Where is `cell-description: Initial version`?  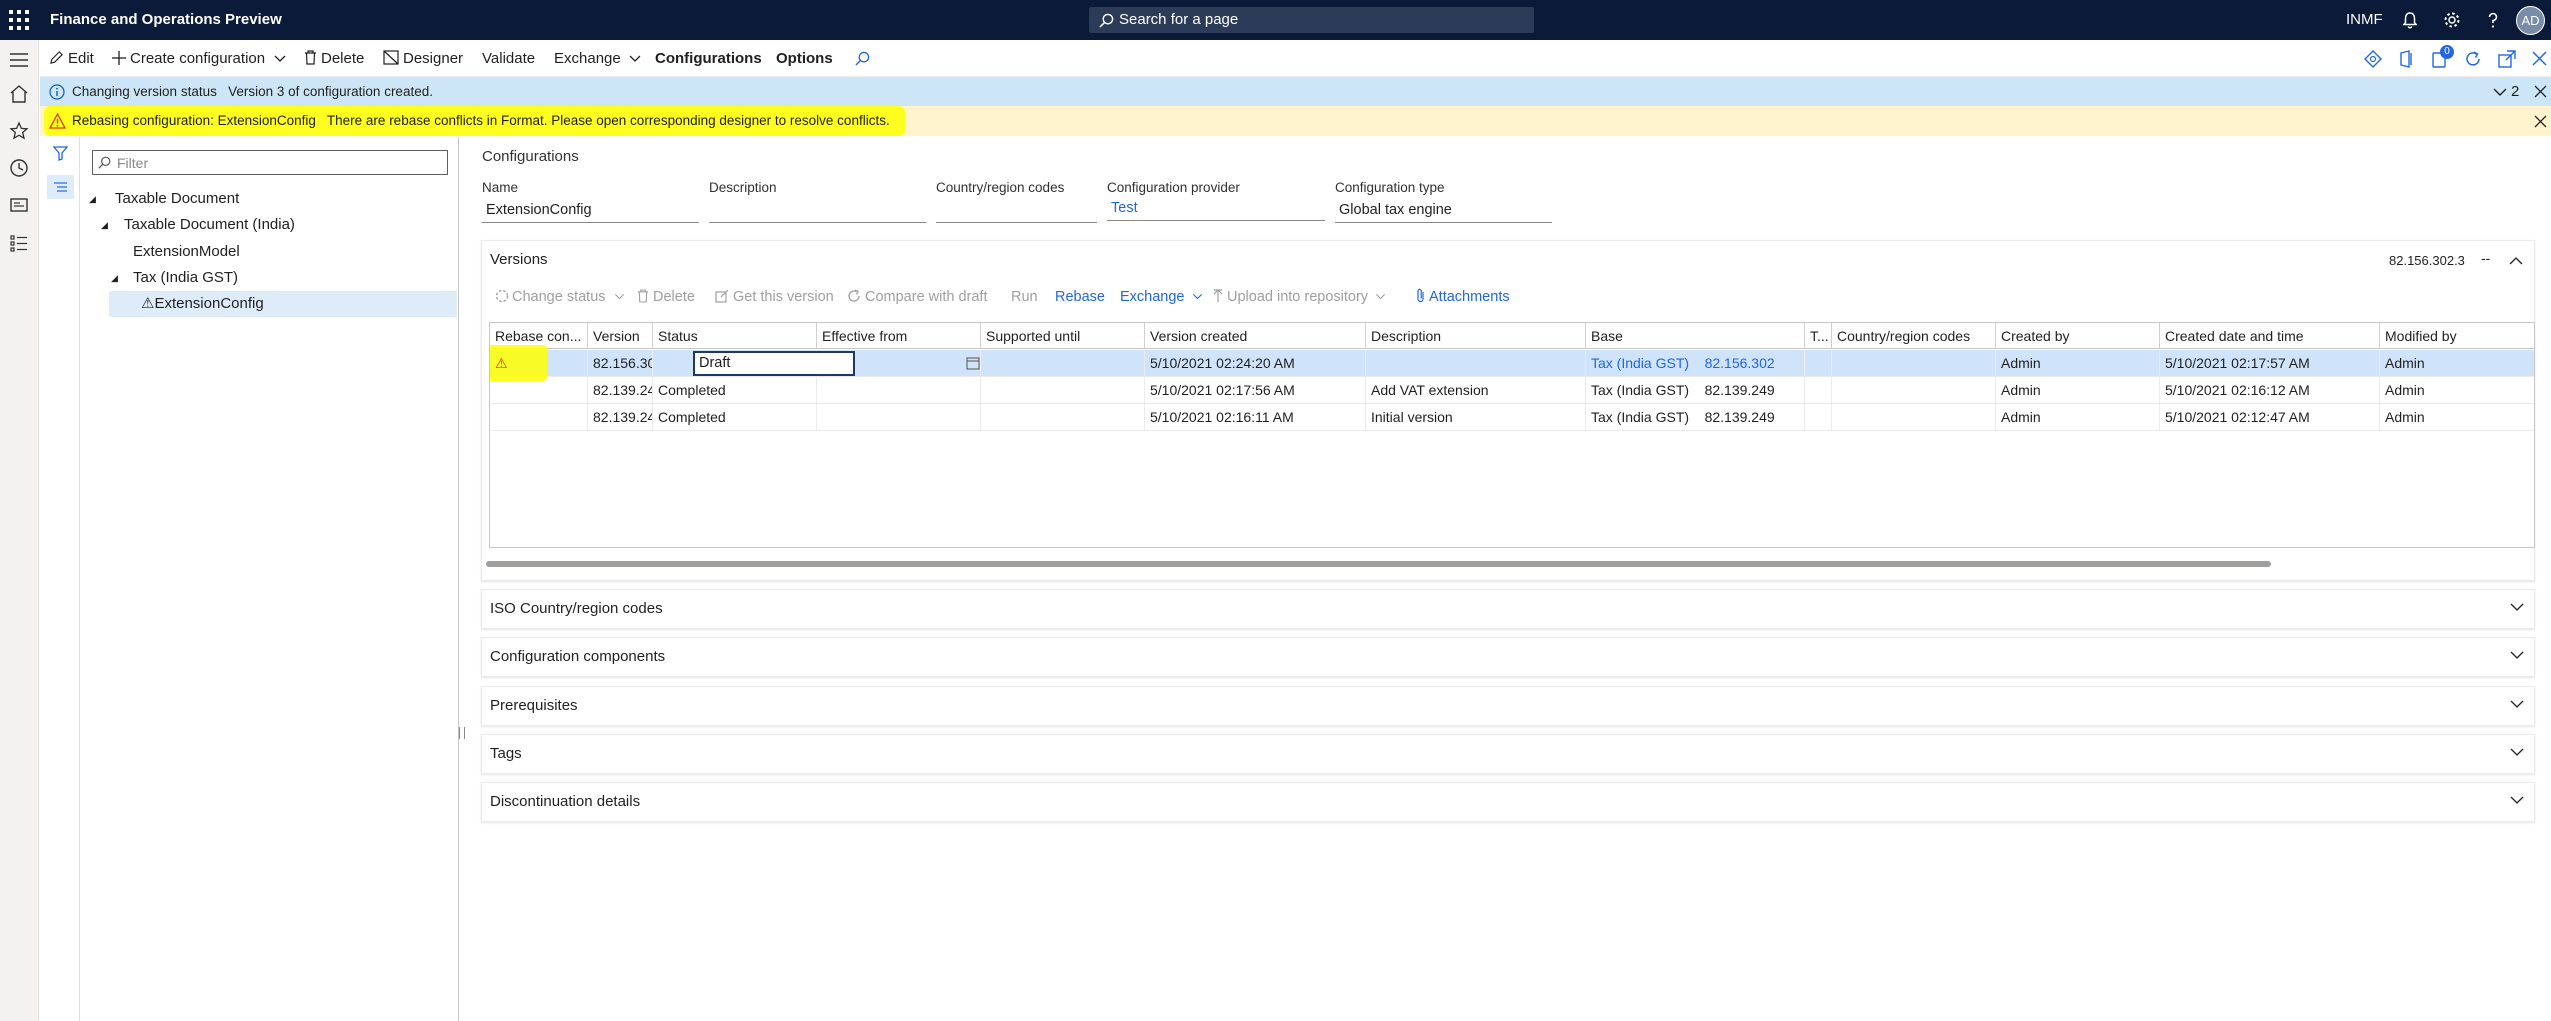
cell-description: Initial version is located at coordinates (1476, 417).